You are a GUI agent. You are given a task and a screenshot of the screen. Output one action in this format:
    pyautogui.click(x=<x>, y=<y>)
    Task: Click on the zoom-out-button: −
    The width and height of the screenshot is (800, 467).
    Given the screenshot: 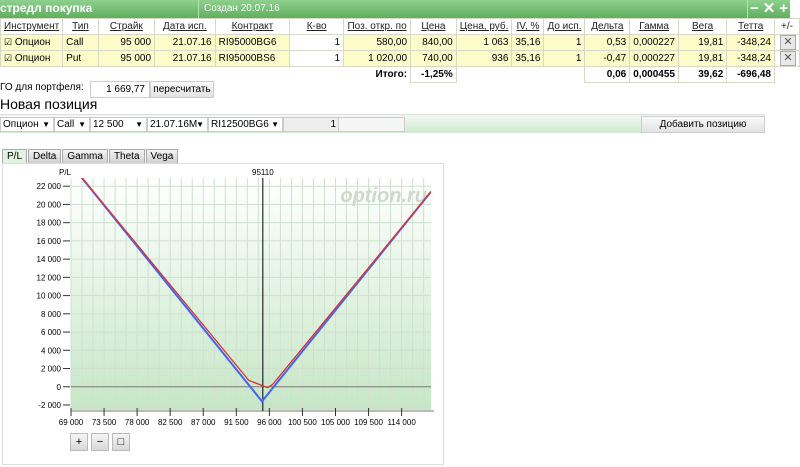 What is the action you would take?
    pyautogui.click(x=100, y=442)
    